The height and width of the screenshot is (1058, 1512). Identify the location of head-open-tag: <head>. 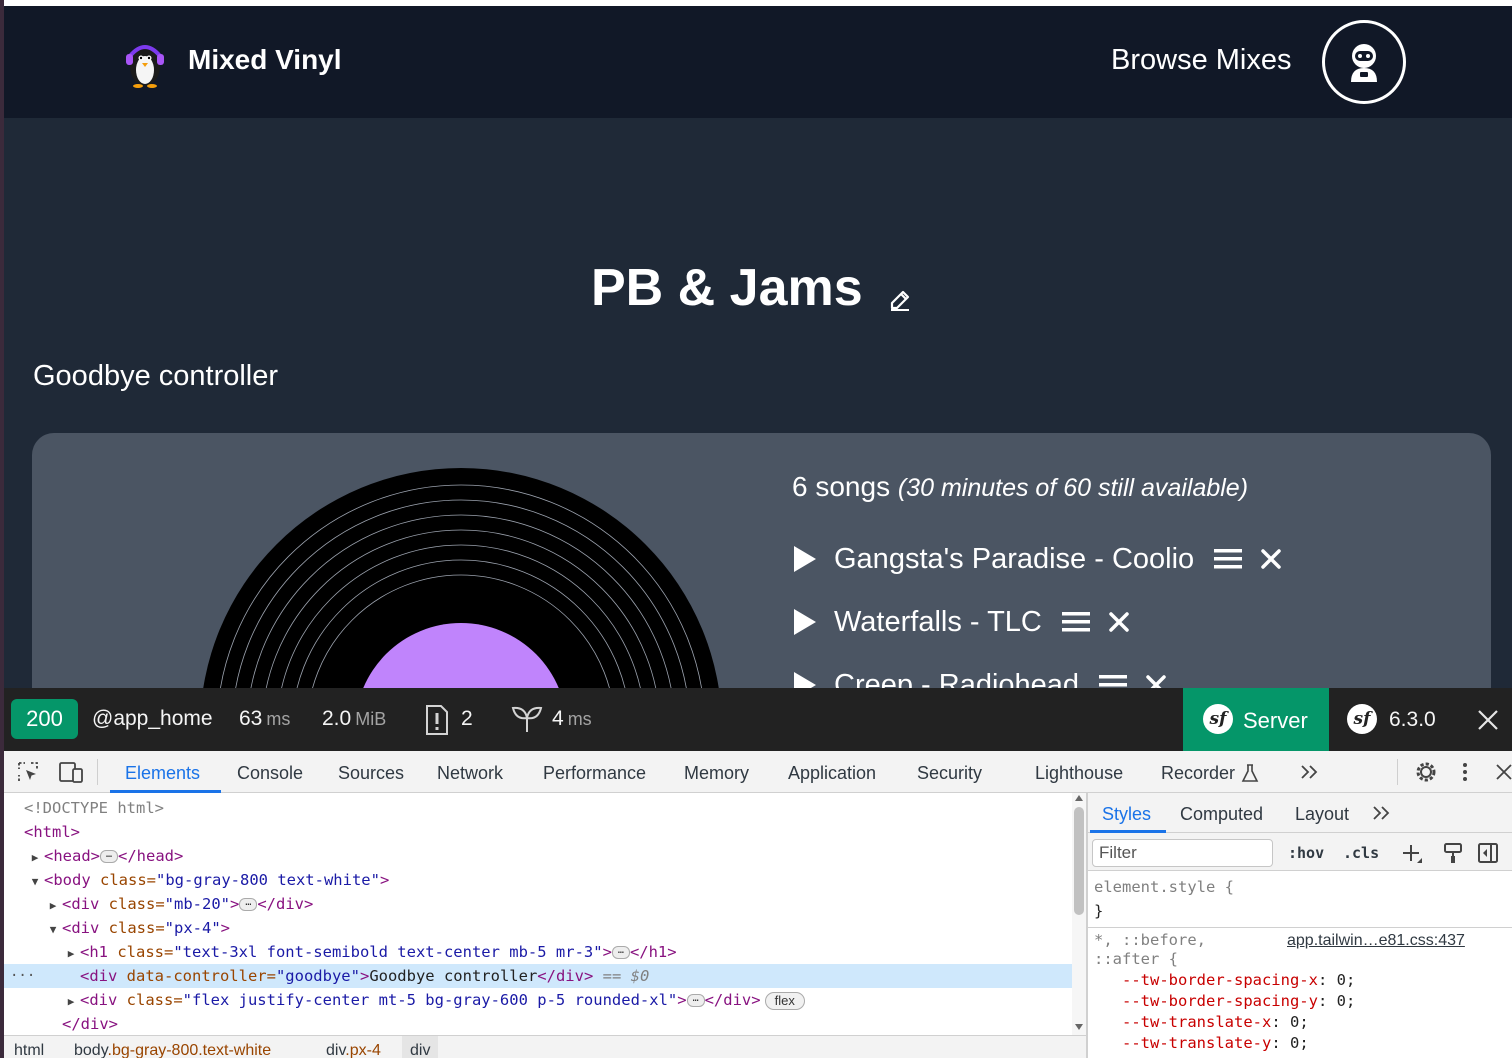
(72, 856).